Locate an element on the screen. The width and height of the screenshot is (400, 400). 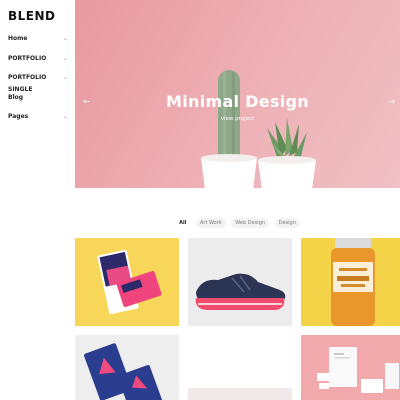
sneaker-image is located at coordinates (240, 291).